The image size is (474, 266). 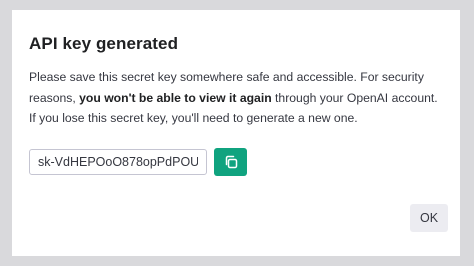 I want to click on secret-key-row, so click(x=138, y=162).